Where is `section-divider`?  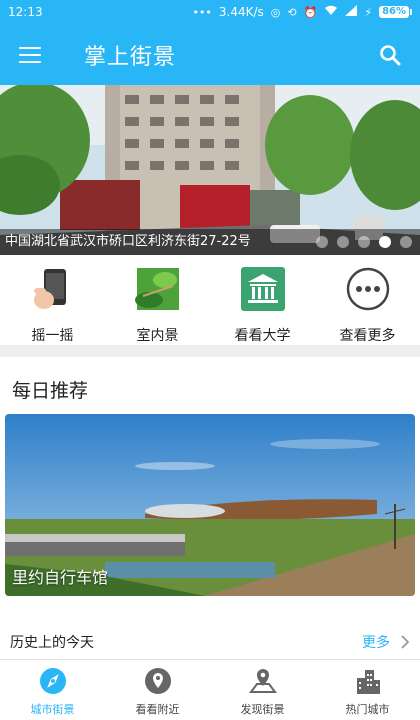 section-divider is located at coordinates (210, 351).